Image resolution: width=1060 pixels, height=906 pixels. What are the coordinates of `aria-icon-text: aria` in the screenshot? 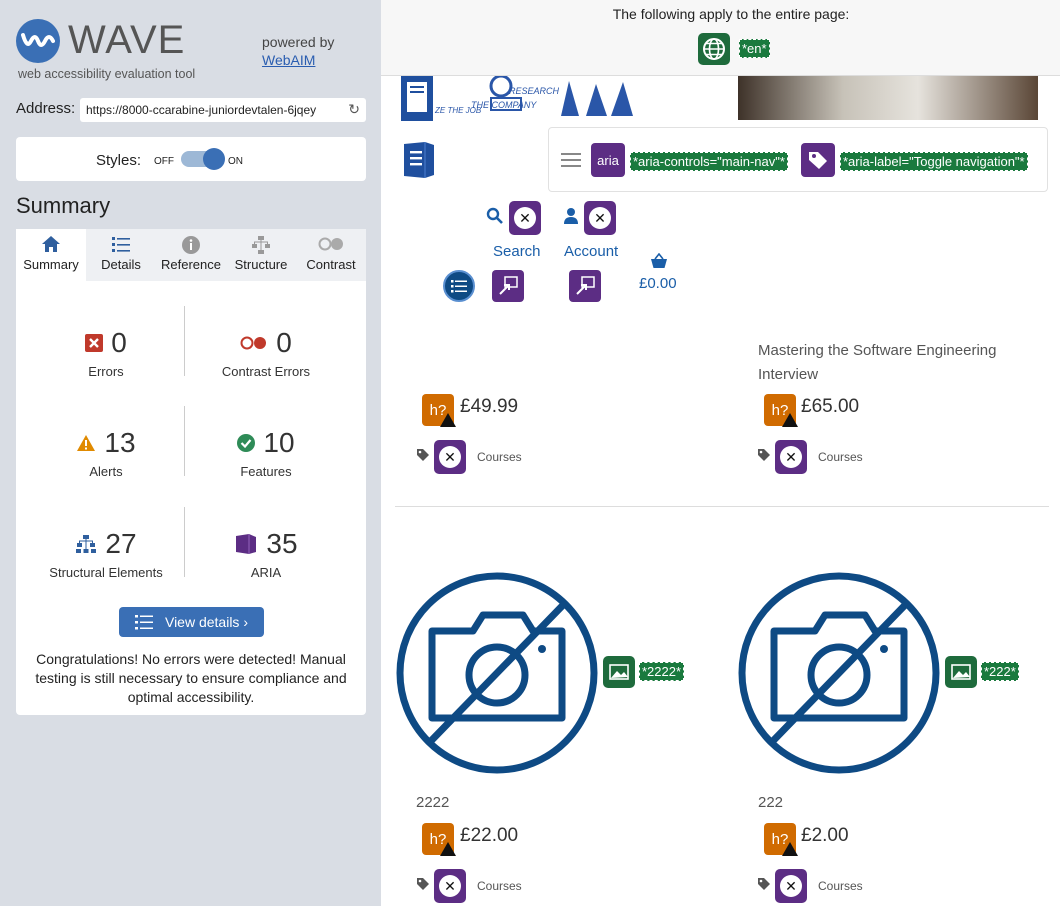 It's located at (608, 160).